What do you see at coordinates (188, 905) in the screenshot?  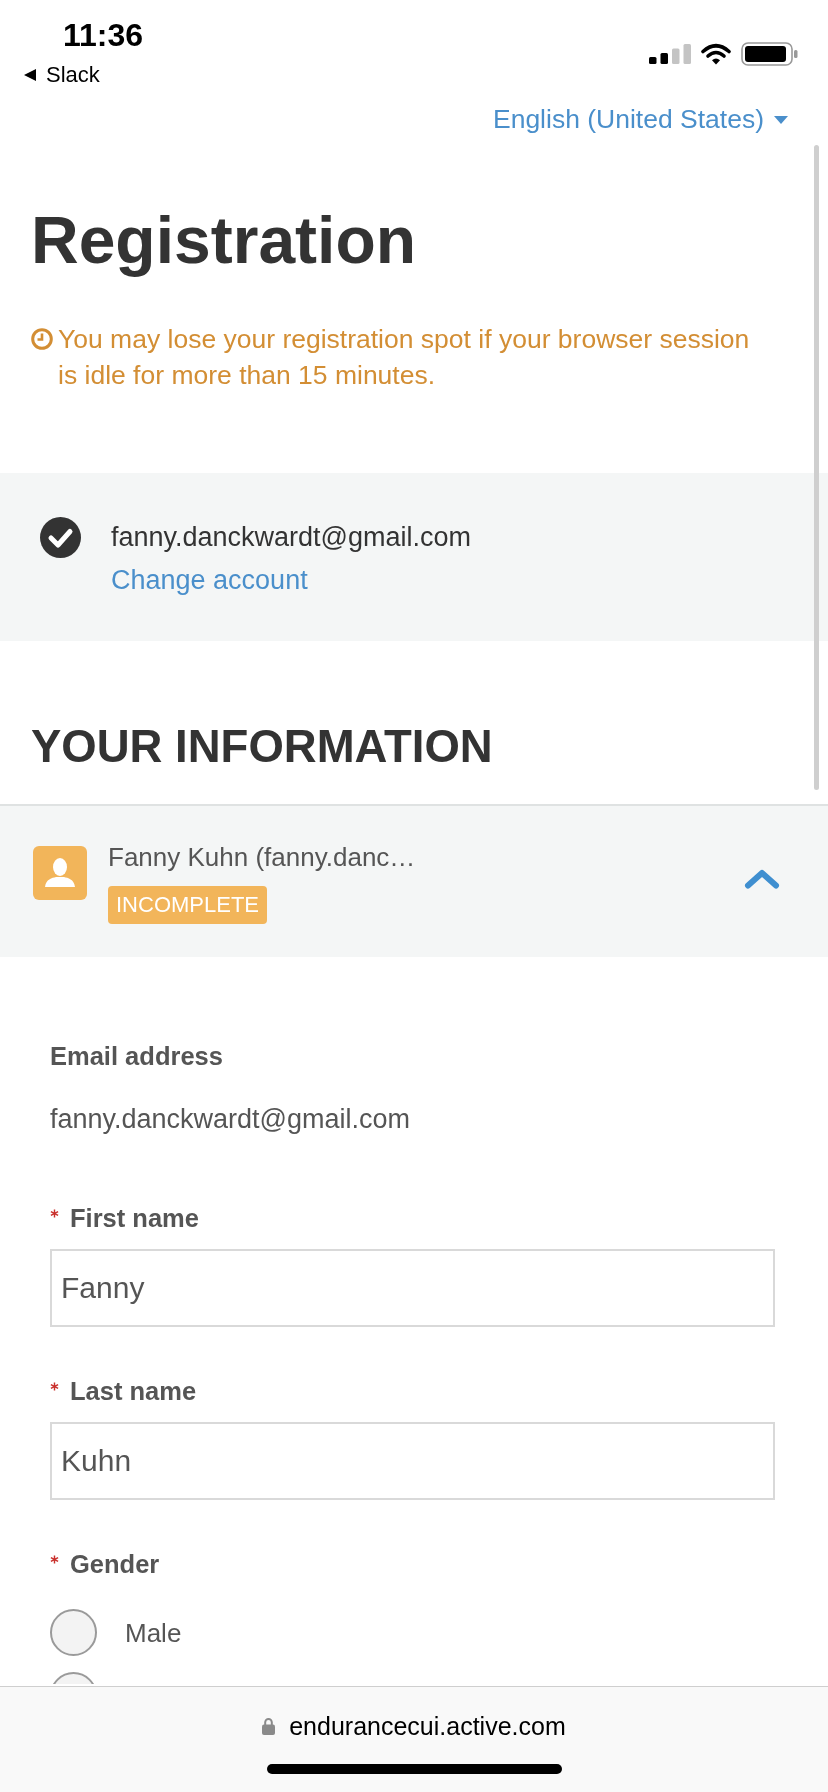 I see `status-badge: INCOMPLETE` at bounding box center [188, 905].